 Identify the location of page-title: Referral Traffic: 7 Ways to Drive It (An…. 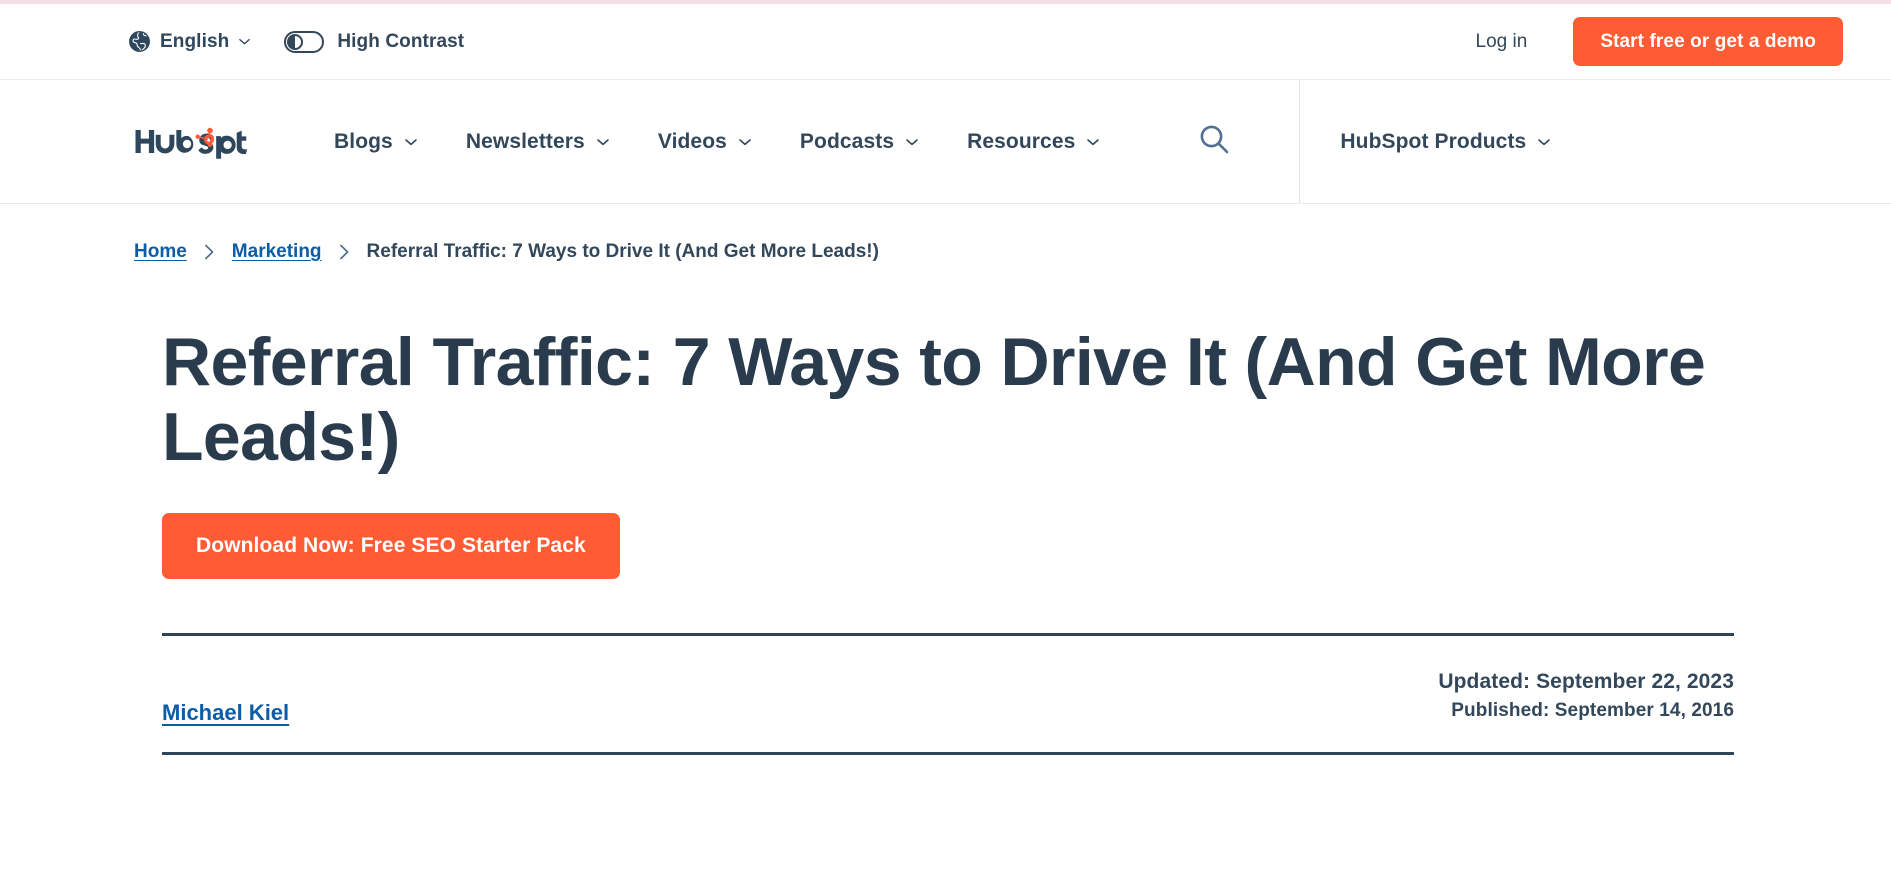
(934, 399).